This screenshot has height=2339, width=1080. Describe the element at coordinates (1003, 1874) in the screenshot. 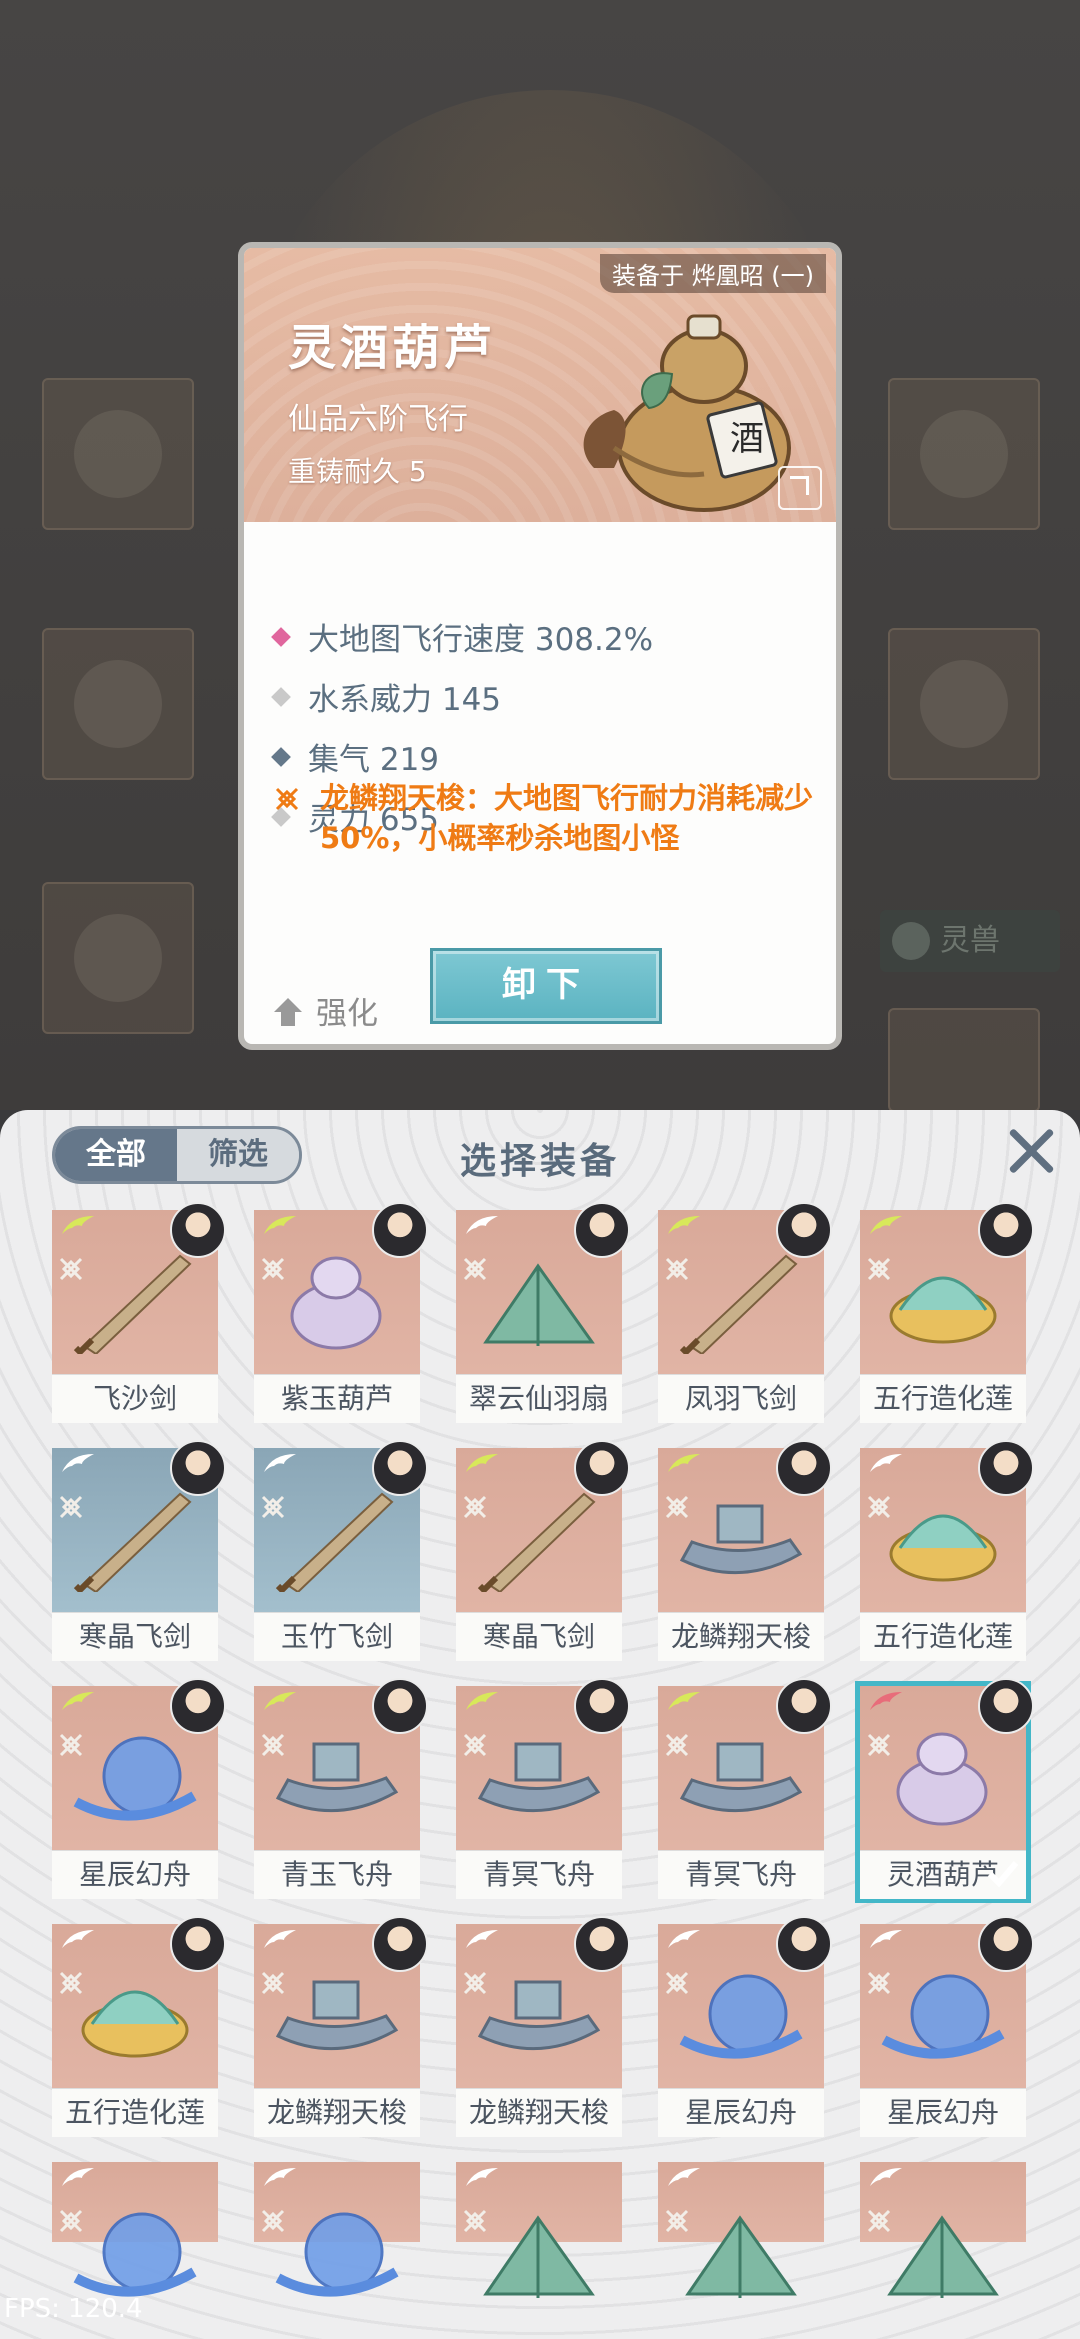

I see `checkmark-icon` at that location.